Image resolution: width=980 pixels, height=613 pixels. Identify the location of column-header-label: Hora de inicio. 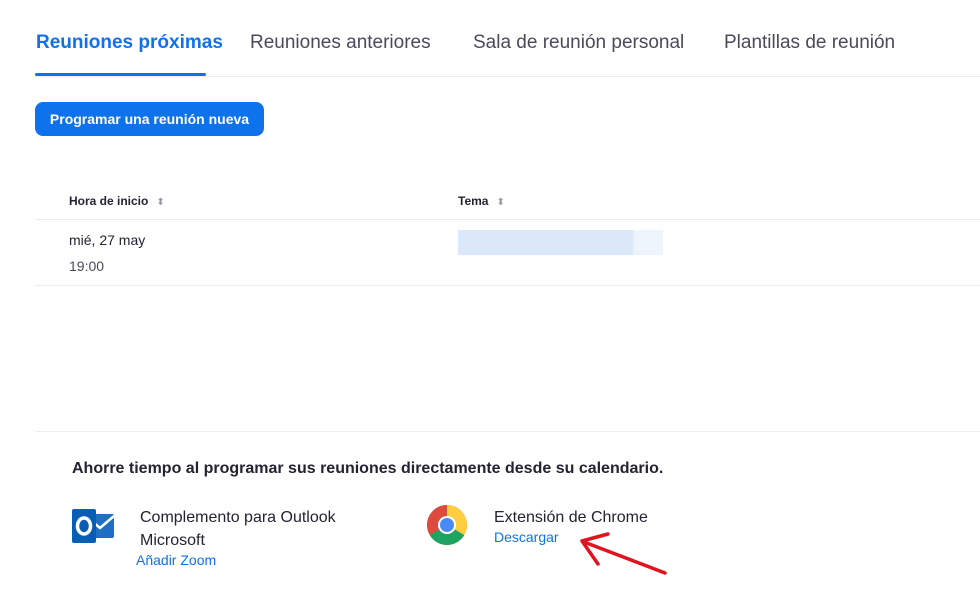
(109, 201).